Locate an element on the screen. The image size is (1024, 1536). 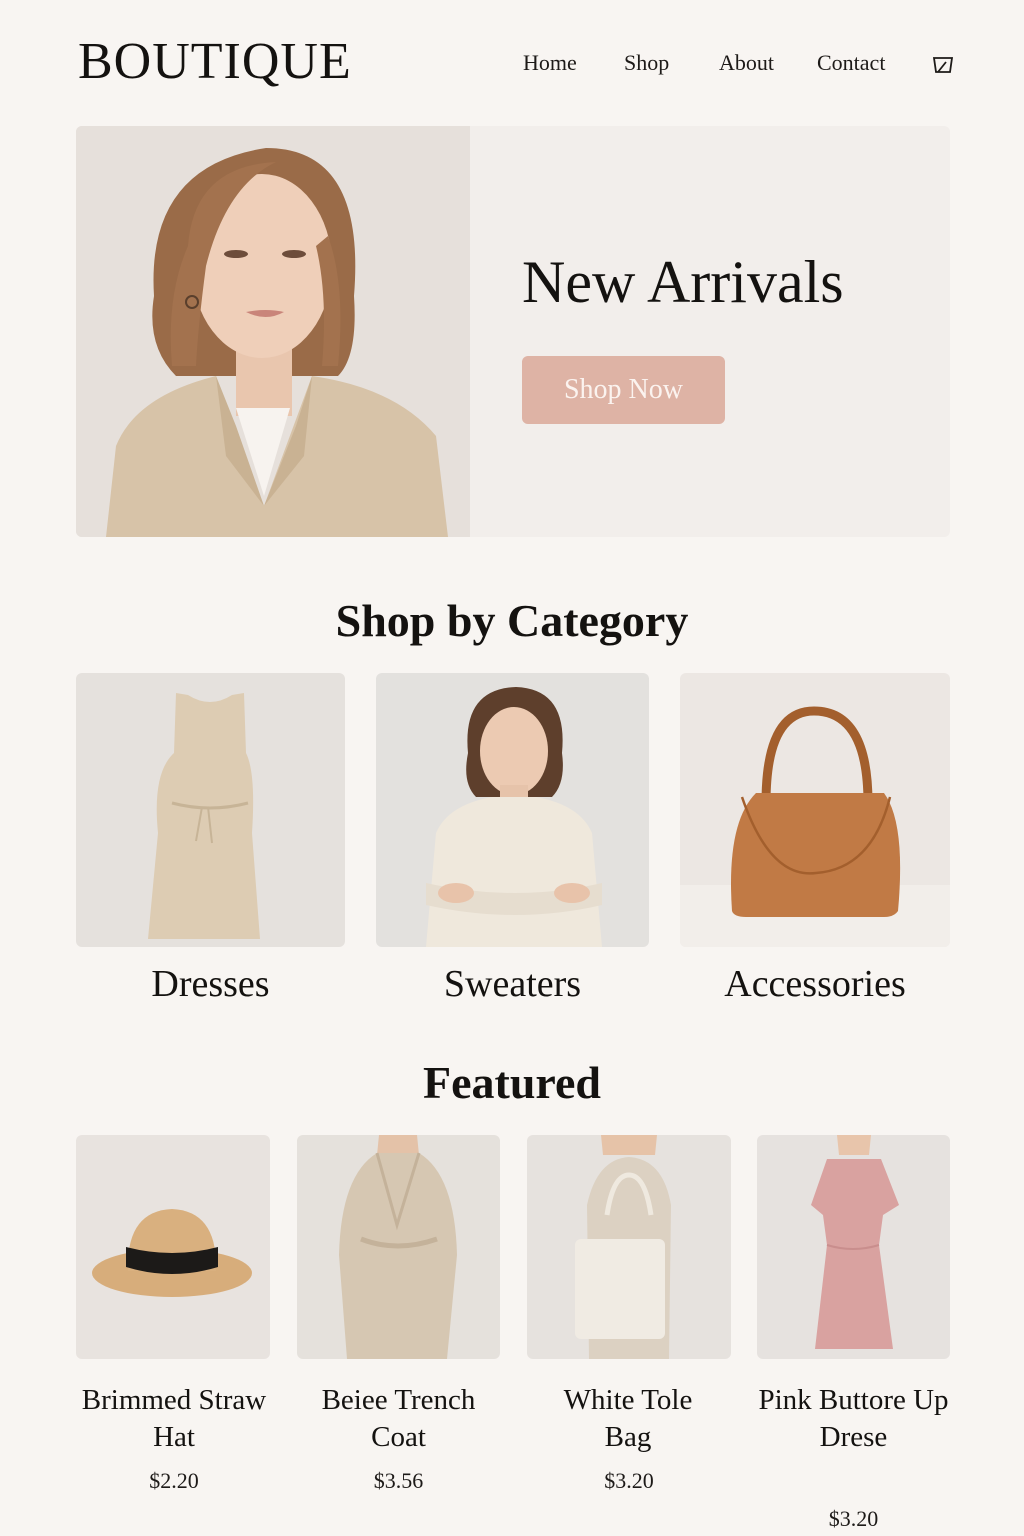
category-label-accessories: Accessories is located at coordinates (815, 984).